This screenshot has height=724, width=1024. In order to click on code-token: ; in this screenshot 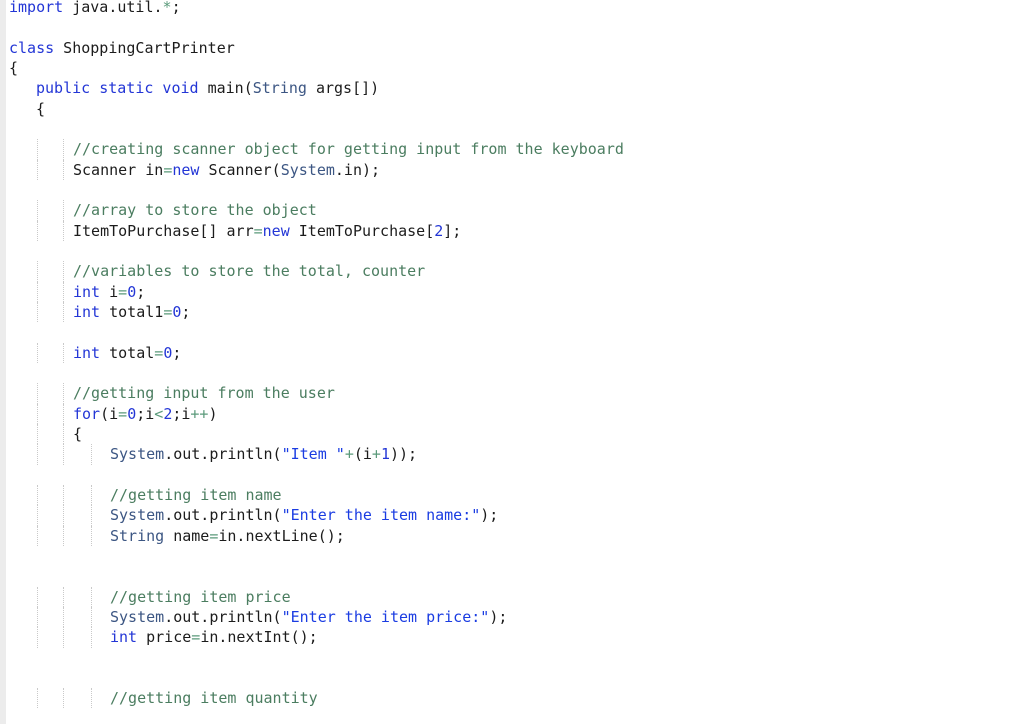, I will do `click(186, 311)`.